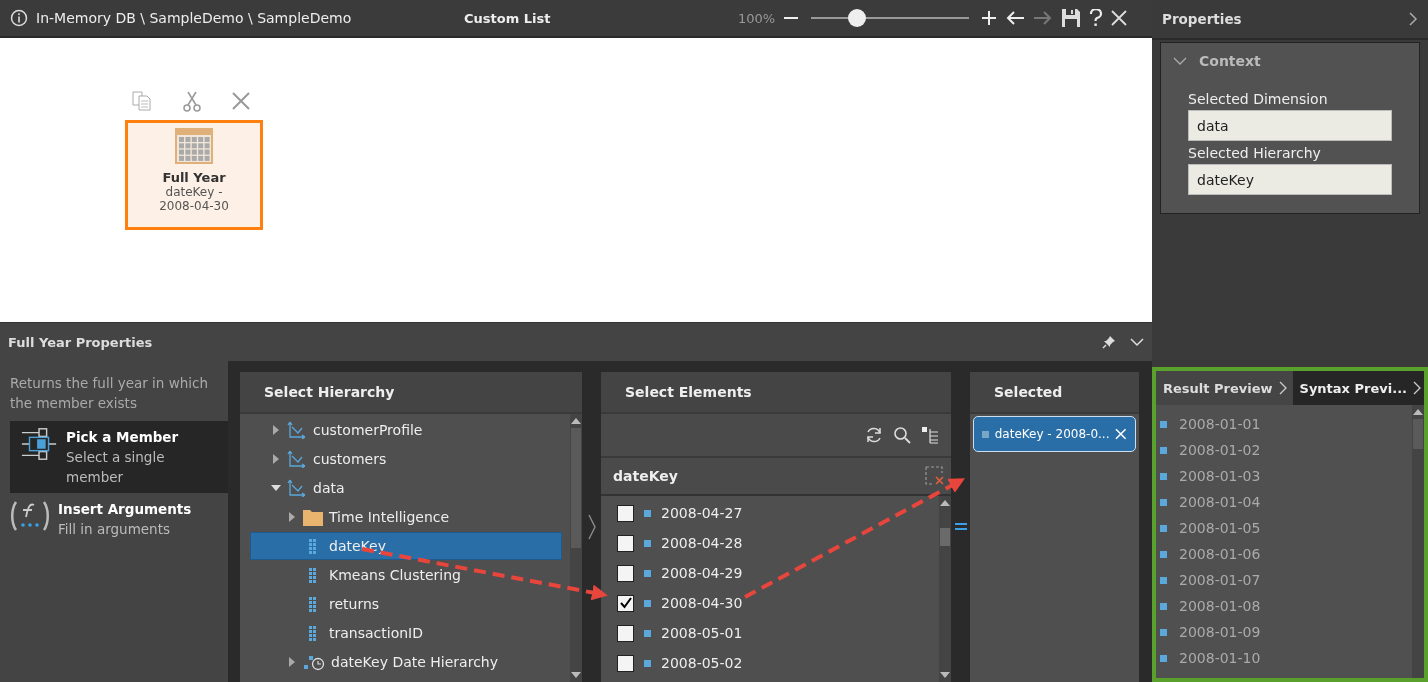  What do you see at coordinates (194, 146) in the screenshot?
I see `calendar-icon` at bounding box center [194, 146].